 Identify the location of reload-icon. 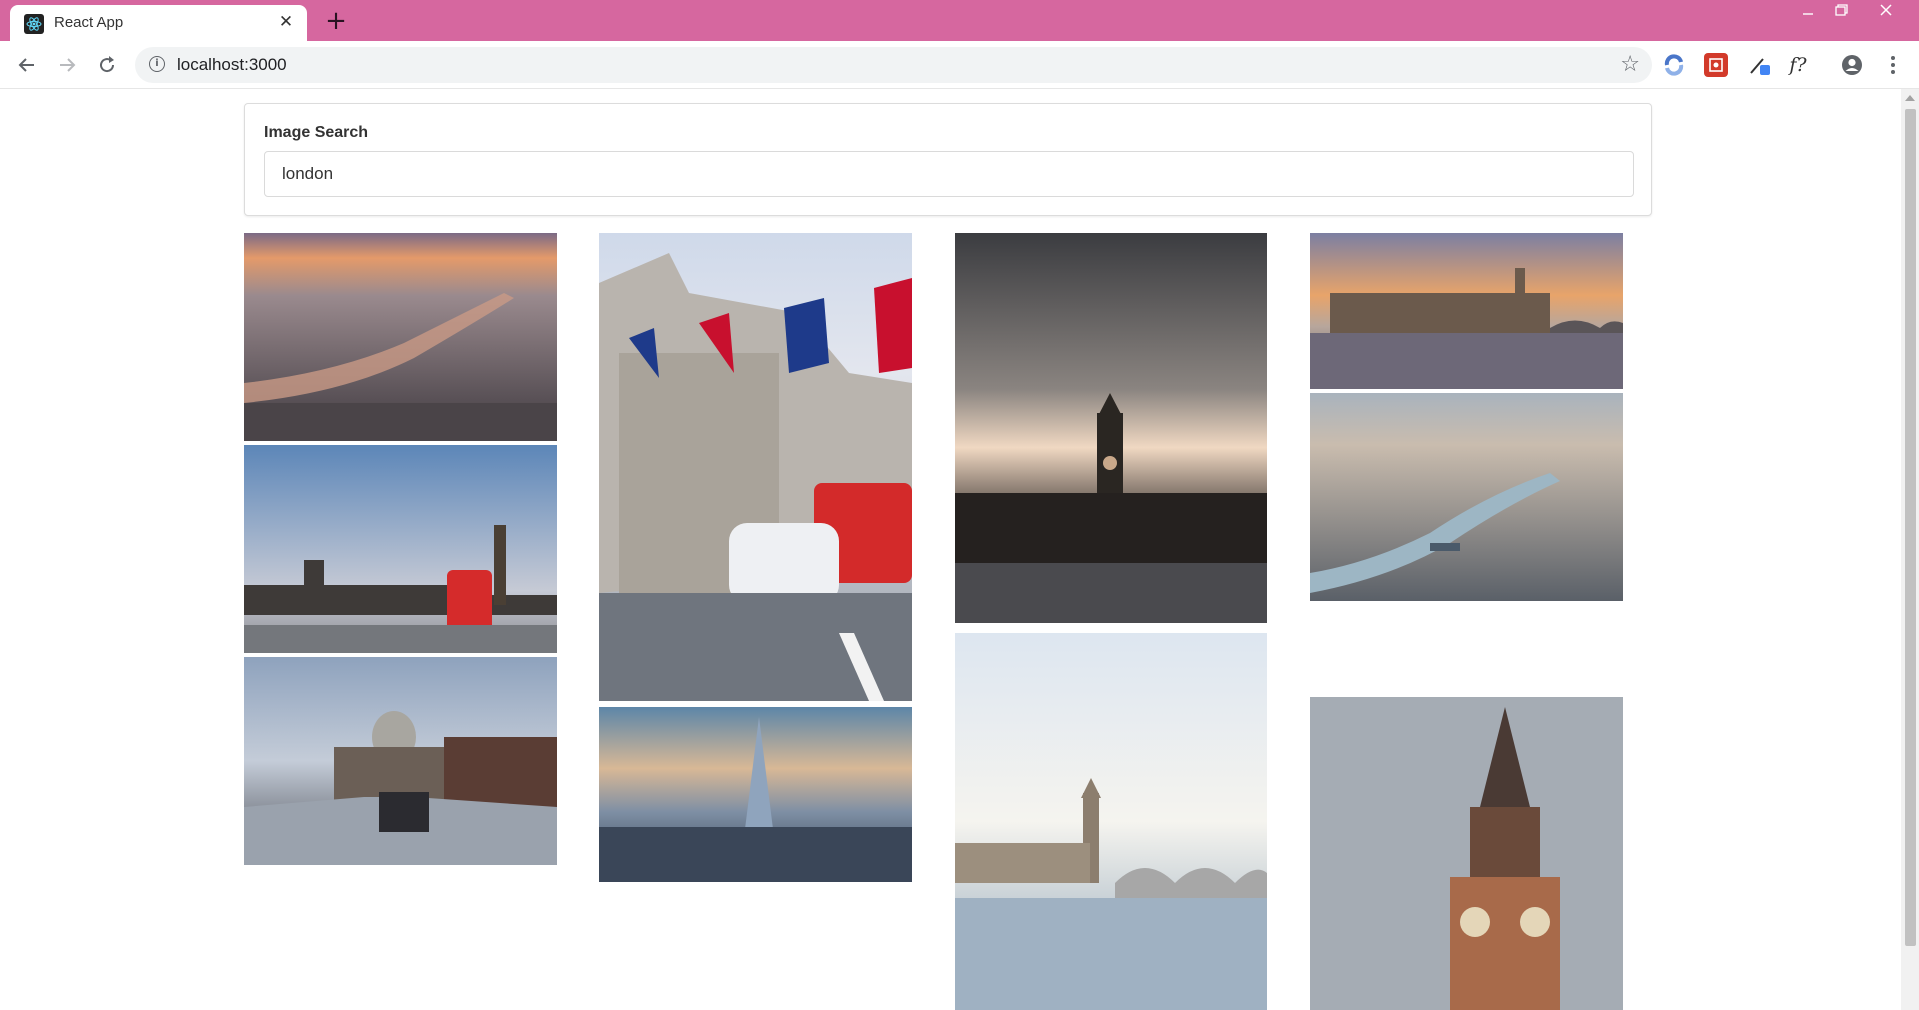
(107, 65).